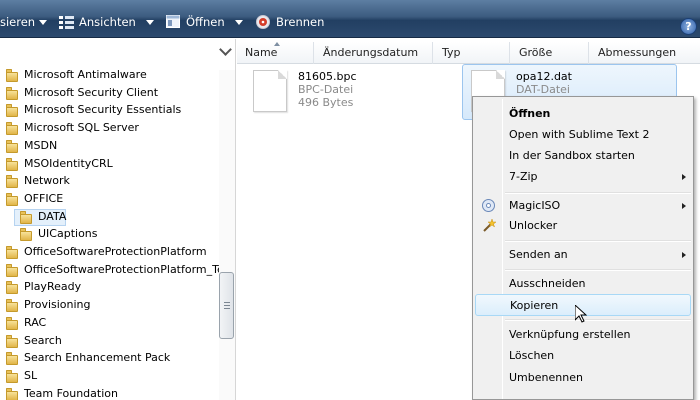 This screenshot has height=400, width=700. I want to click on menu-item-cut: Ausschneiden, so click(583, 284).